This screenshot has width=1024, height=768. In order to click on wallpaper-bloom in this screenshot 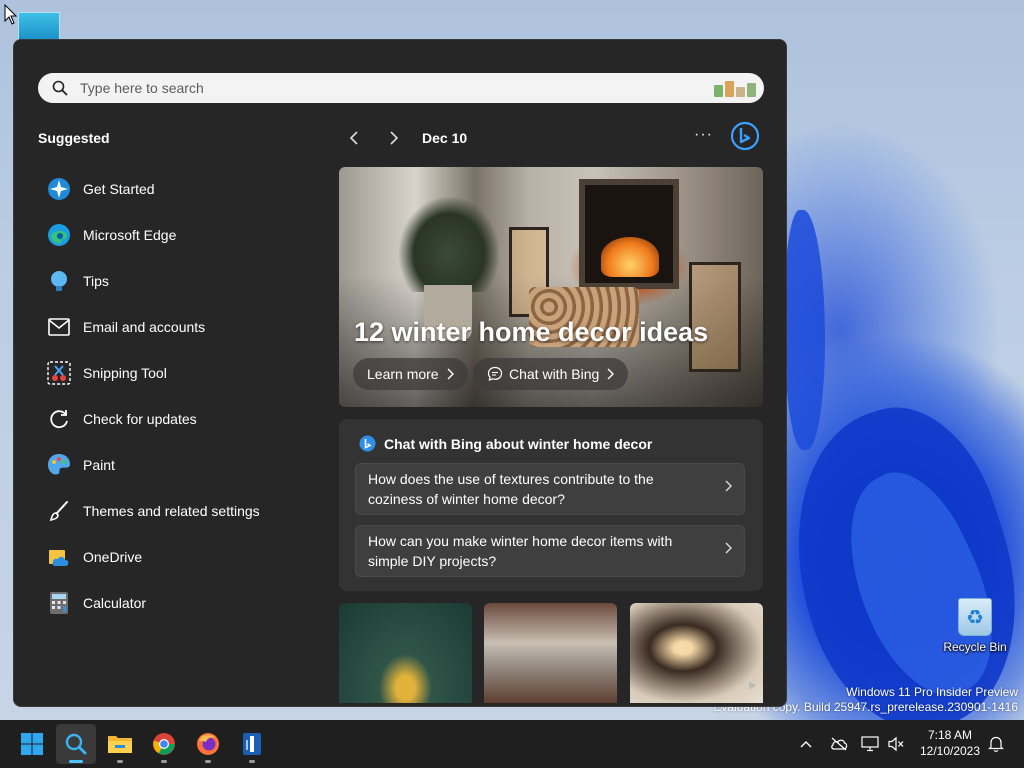, I will do `click(805, 330)`.